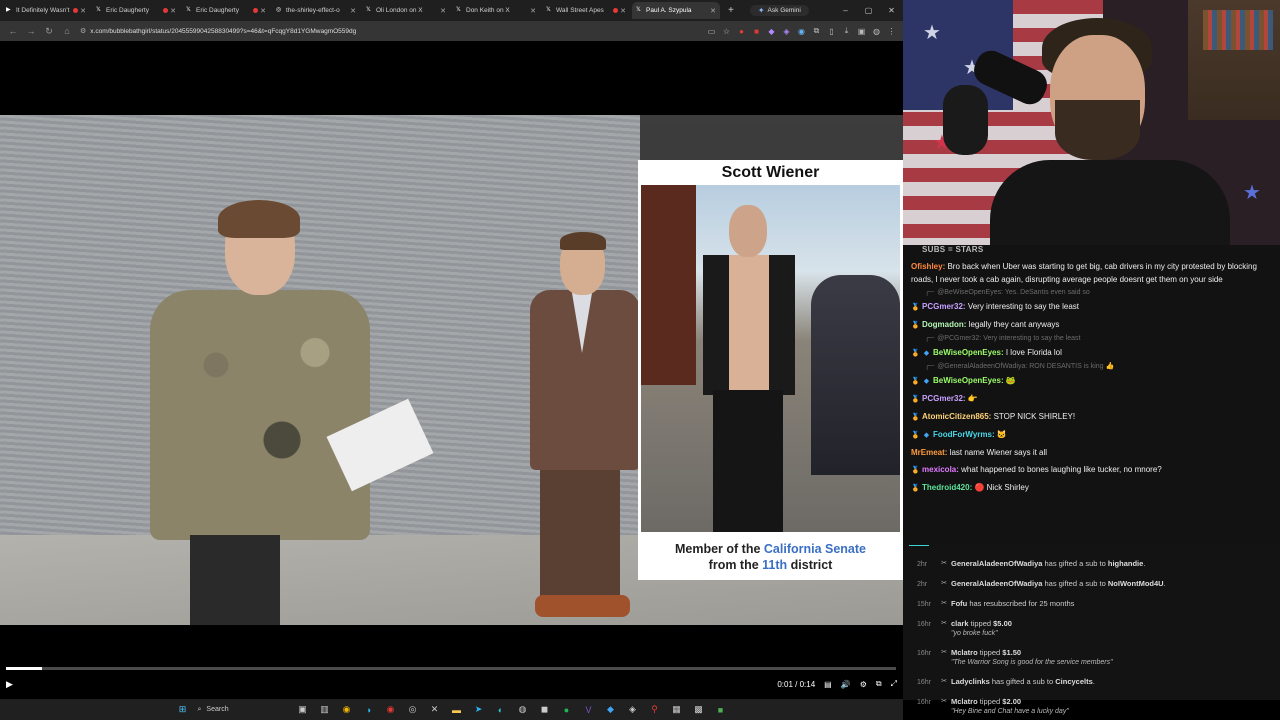  What do you see at coordinates (677, 709) in the screenshot?
I see `app-icon-5: ▦` at bounding box center [677, 709].